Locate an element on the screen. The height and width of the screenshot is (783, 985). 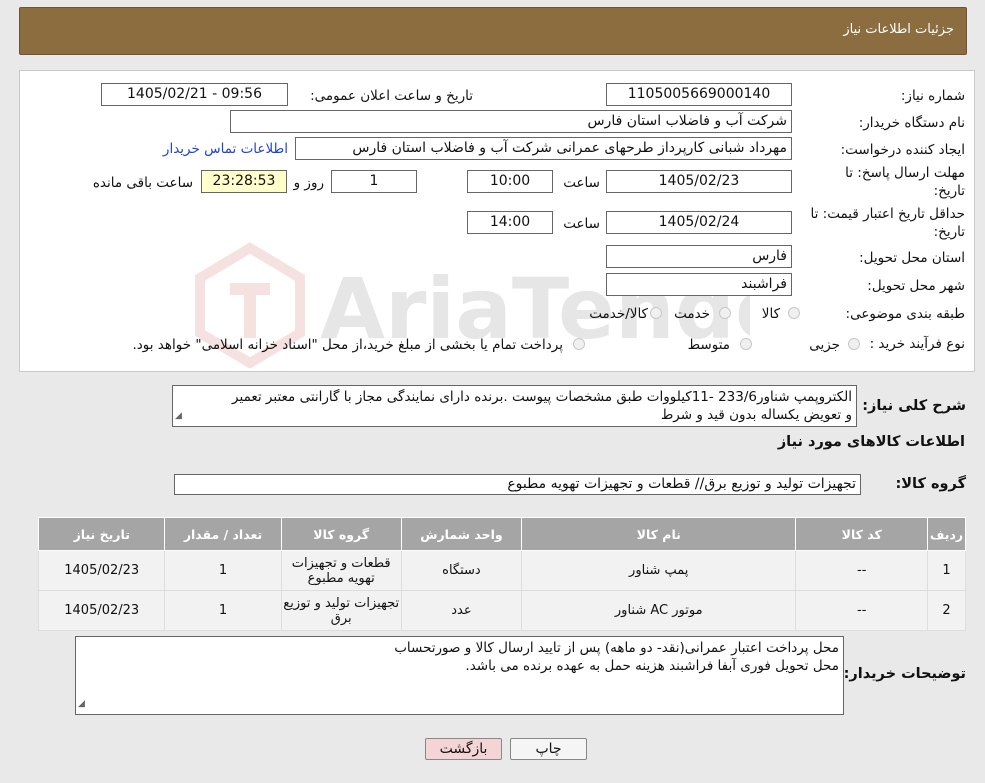
category-goods-radio is located at coordinates (794, 313).